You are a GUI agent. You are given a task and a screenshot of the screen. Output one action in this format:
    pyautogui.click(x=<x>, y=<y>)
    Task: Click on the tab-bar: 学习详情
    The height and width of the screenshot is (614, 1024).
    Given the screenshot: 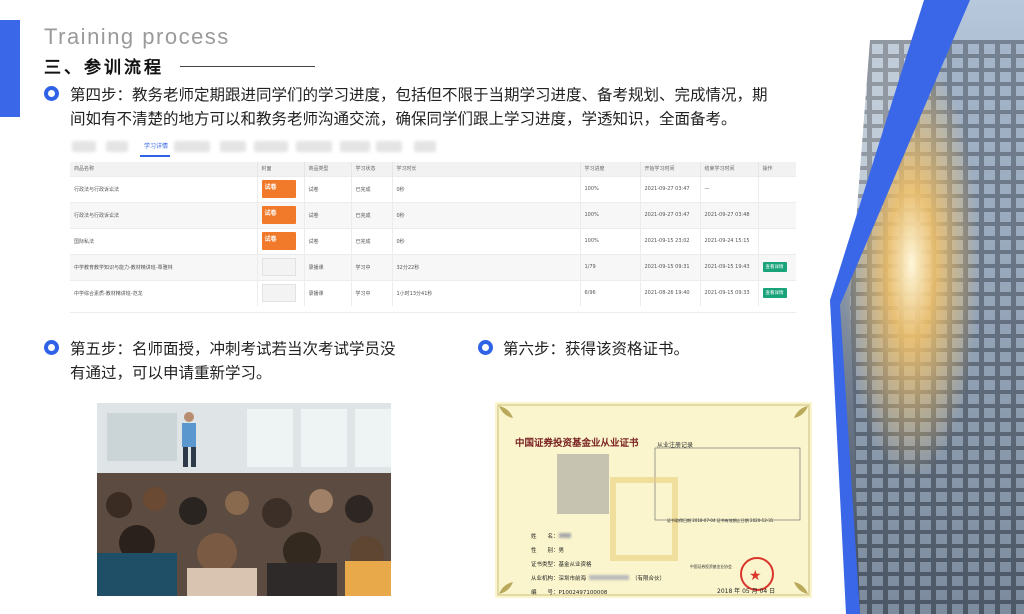 What is the action you would take?
    pyautogui.click(x=433, y=147)
    